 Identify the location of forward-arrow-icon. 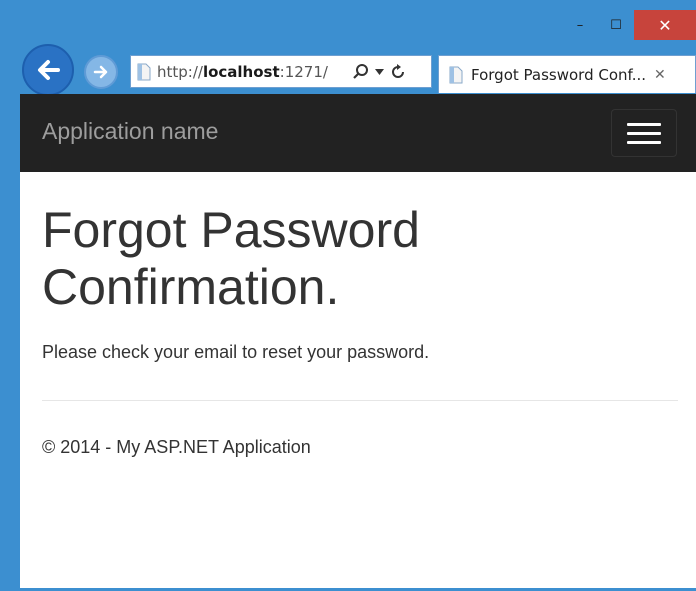
(100, 72).